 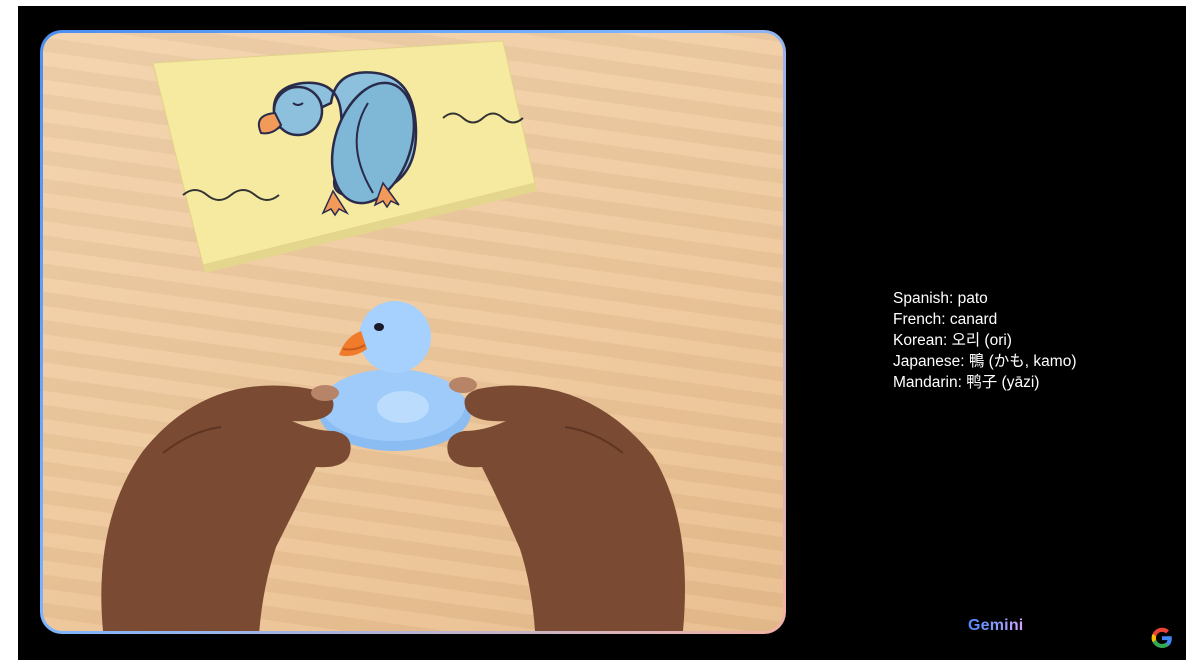 What do you see at coordinates (985, 361) in the screenshot?
I see `caption-line-japanese: Japanese: 鴨 (かも, kamo)` at bounding box center [985, 361].